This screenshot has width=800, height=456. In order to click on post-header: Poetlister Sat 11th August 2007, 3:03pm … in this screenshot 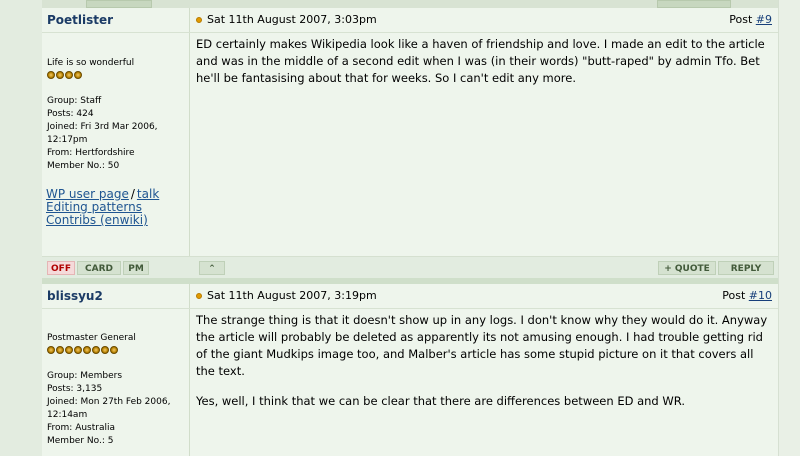, I will do `click(410, 20)`.